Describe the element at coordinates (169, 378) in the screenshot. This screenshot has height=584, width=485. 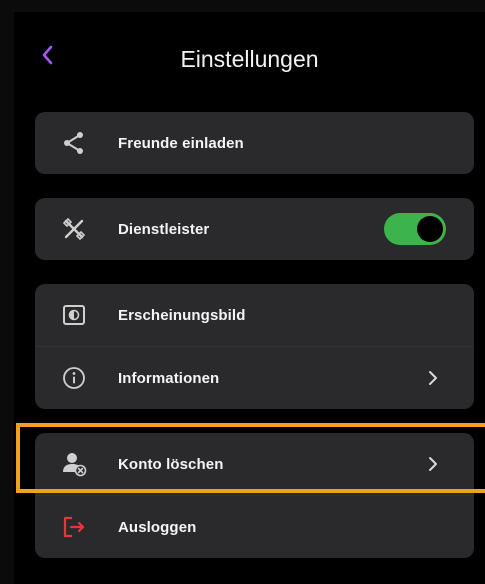
I see `menu-item-label: Informationen` at that location.